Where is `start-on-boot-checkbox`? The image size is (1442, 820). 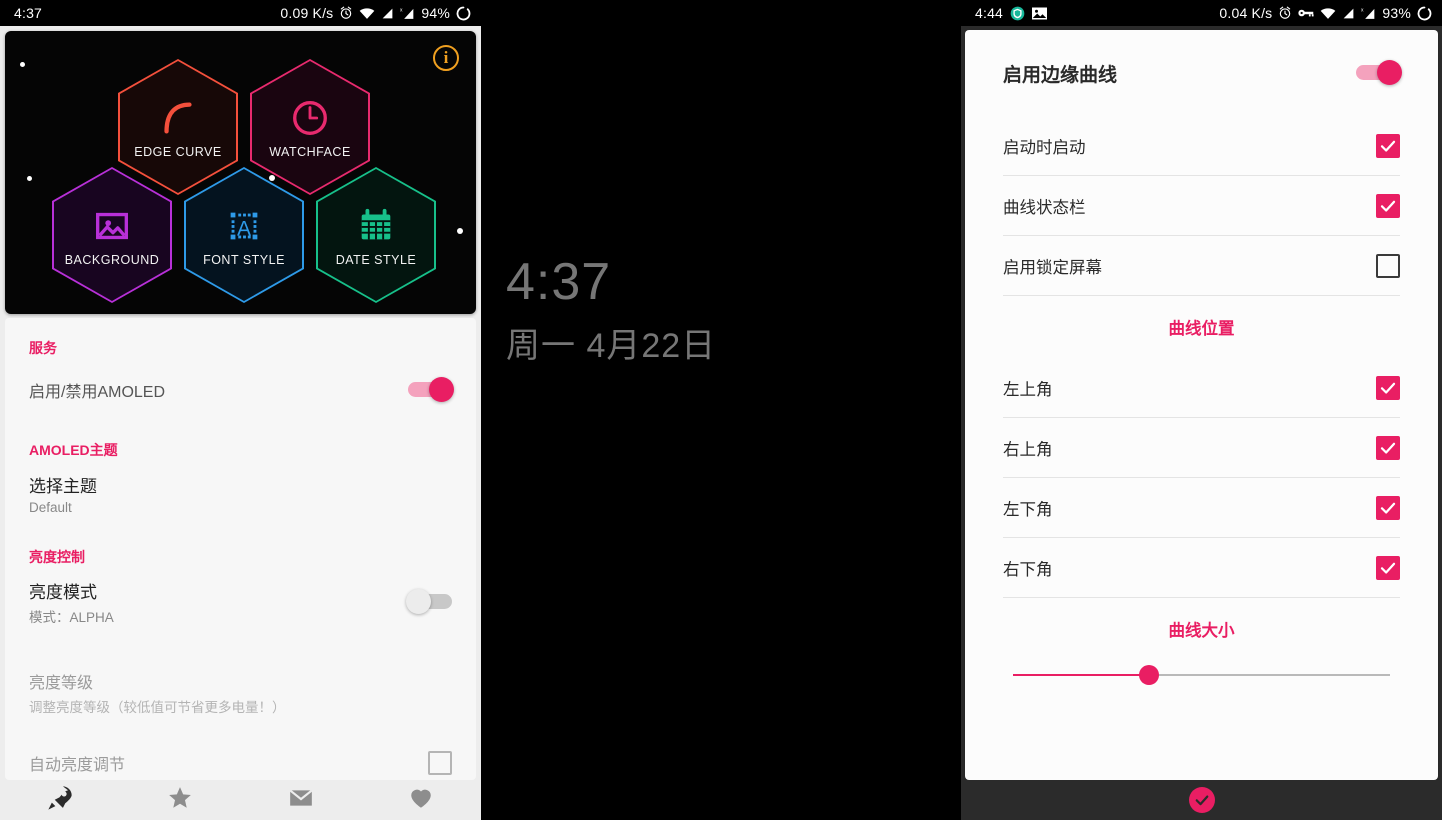
start-on-boot-checkbox is located at coordinates (1388, 145).